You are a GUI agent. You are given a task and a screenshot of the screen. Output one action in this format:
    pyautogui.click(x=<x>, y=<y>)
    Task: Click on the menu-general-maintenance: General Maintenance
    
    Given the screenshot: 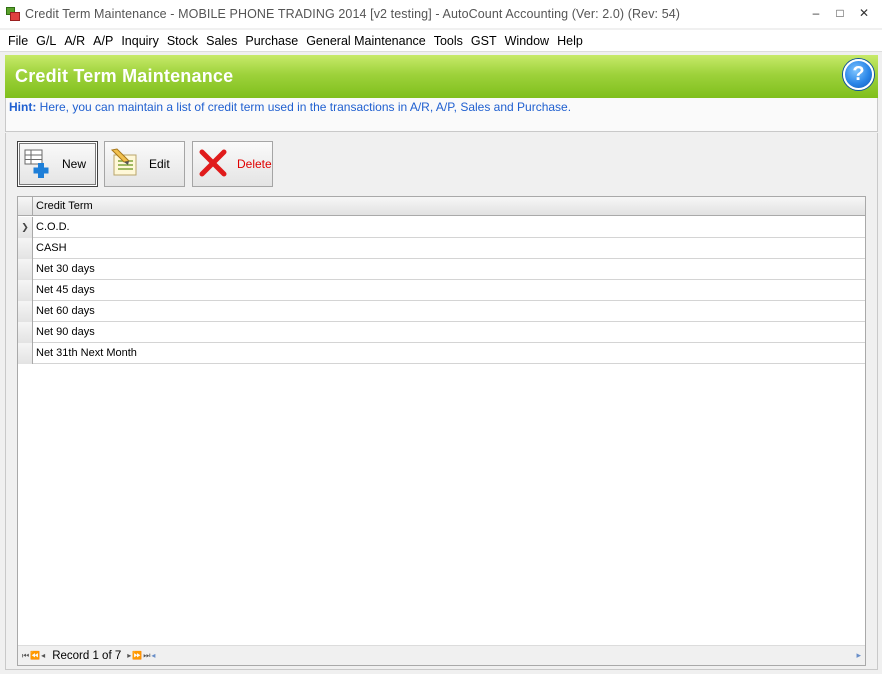 What is the action you would take?
    pyautogui.click(x=366, y=41)
    